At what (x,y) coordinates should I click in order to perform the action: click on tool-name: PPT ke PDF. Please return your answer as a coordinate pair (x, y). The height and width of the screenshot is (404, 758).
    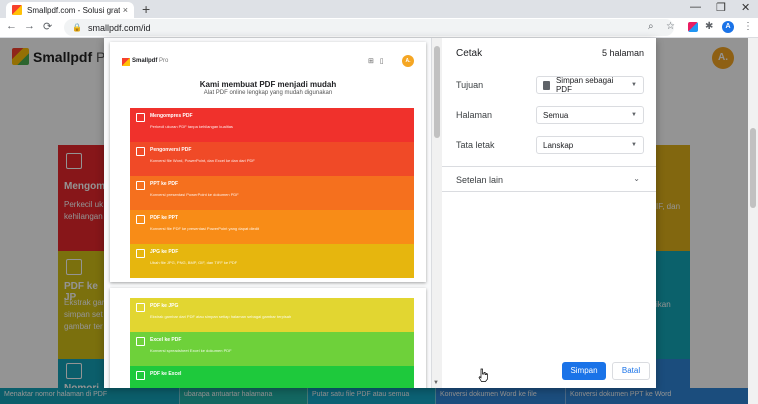
    Looking at the image, I should click on (164, 184).